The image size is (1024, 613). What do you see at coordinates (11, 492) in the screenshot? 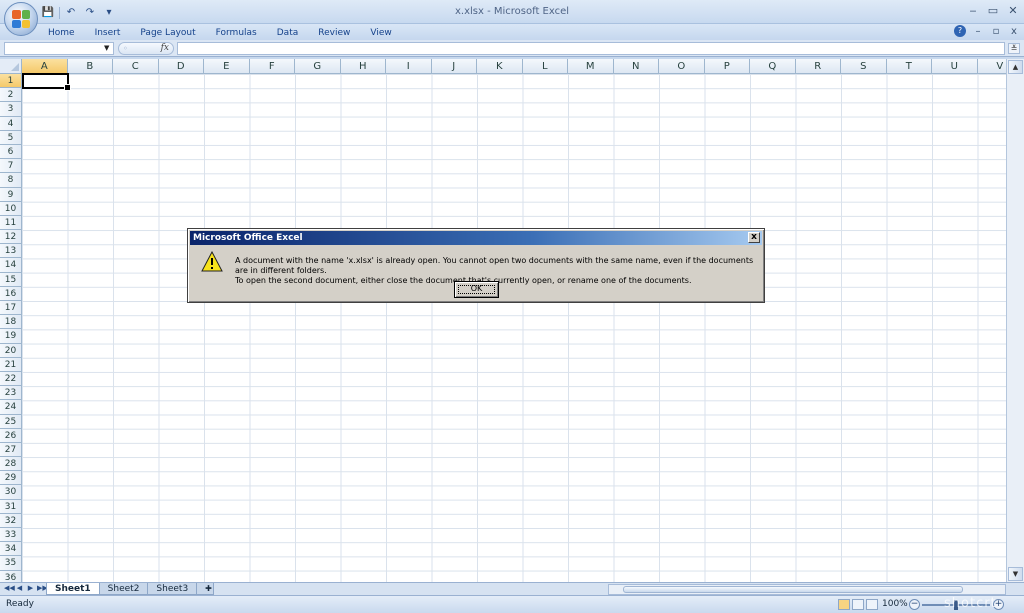
I see `row-header: 30` at bounding box center [11, 492].